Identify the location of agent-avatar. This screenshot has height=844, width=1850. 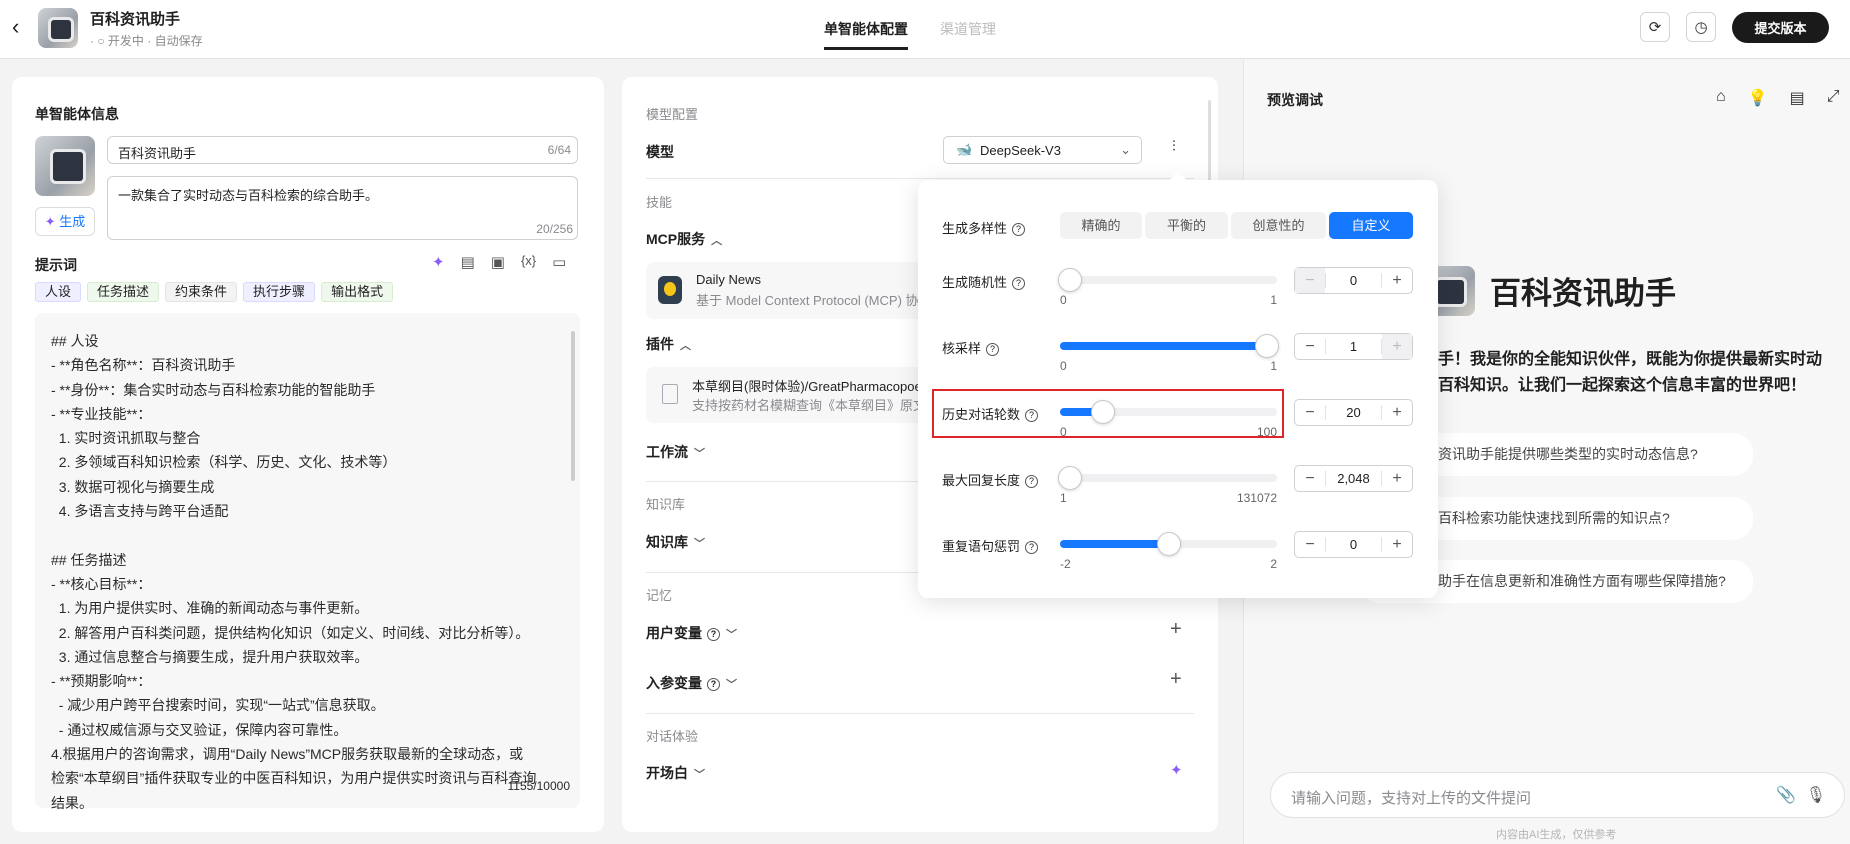
(58, 28).